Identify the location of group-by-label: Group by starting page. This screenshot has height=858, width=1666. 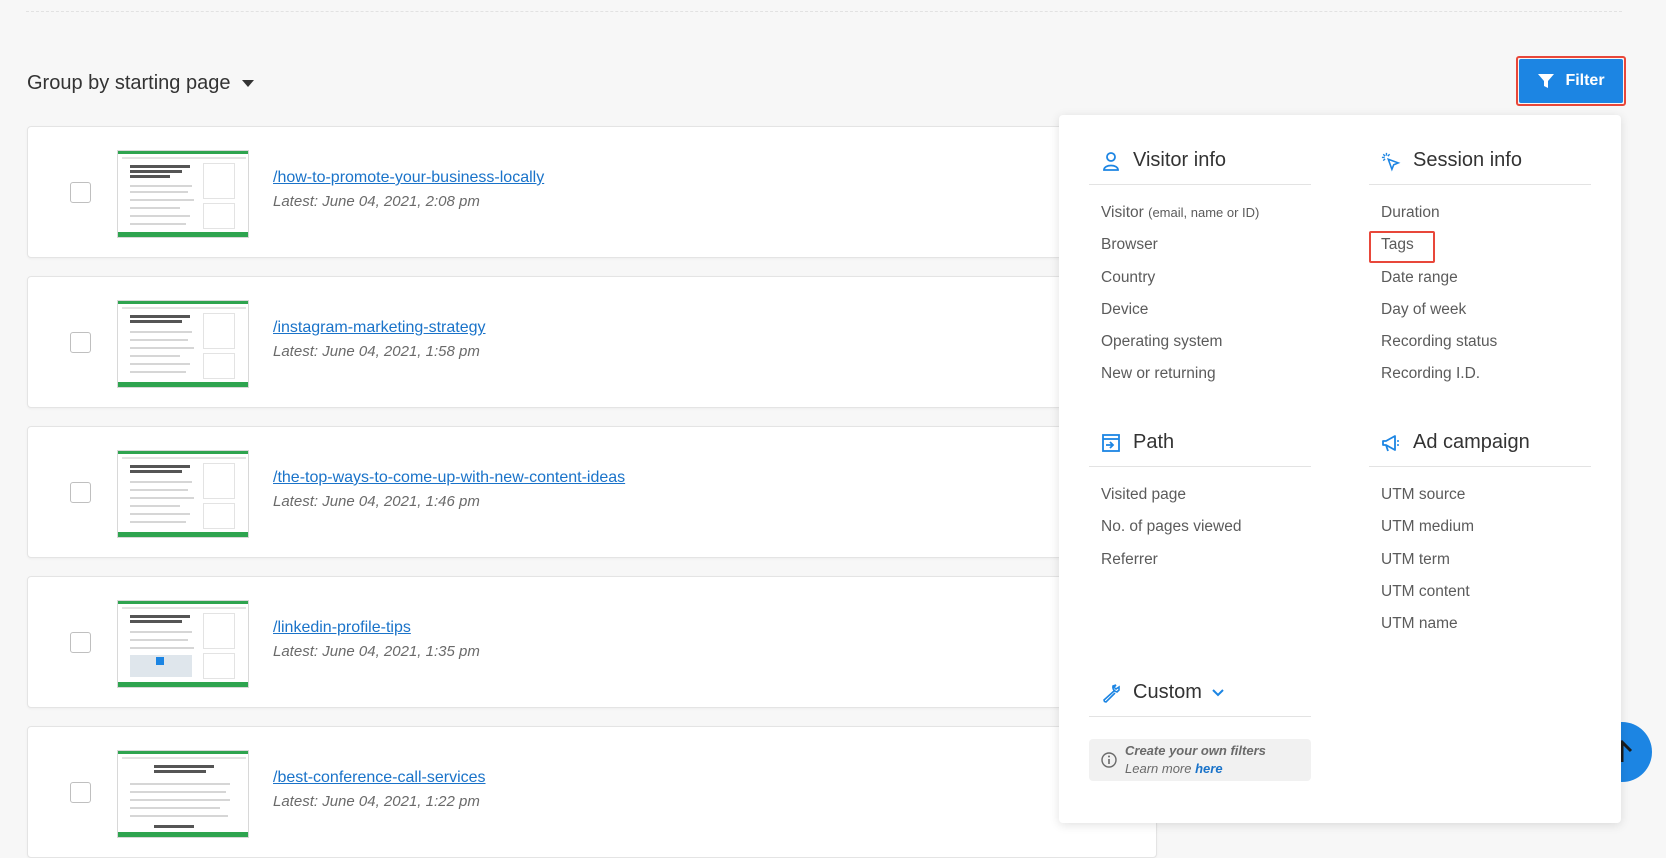
(129, 83).